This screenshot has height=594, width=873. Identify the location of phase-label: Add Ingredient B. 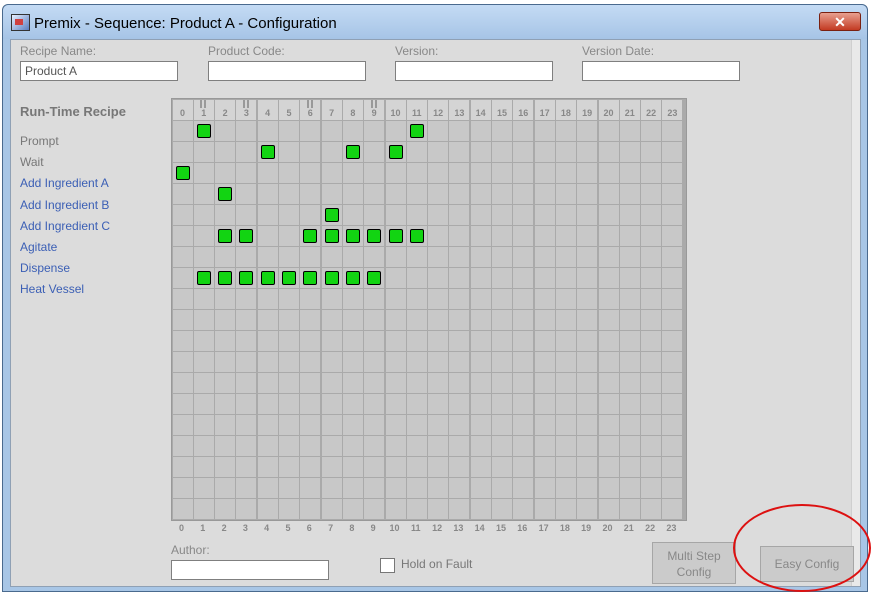
(64, 205).